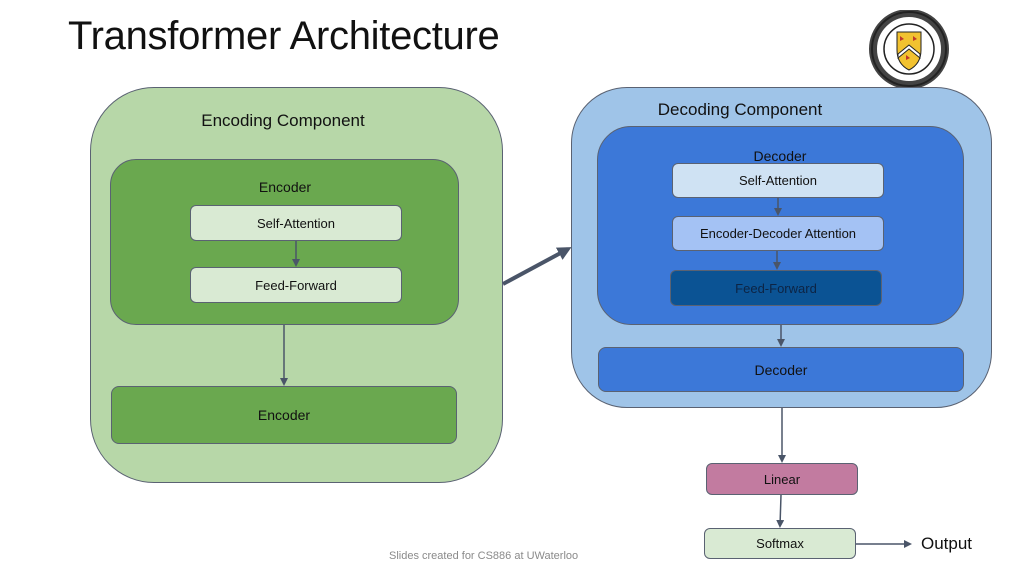 This screenshot has height=576, width=1024. I want to click on decoder-encoder-decoder-attention-layer: Encoder-Decoder Attention, so click(778, 233).